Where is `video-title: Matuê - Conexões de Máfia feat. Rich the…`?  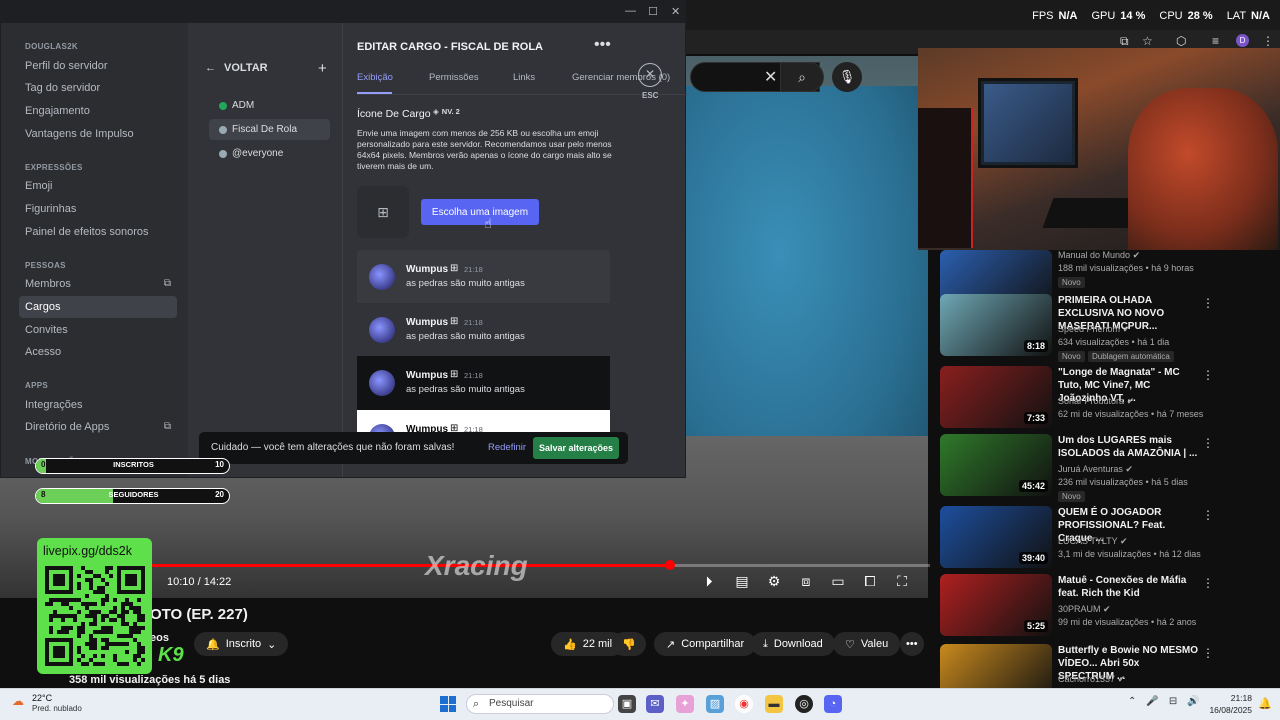
video-title: Matuê - Conexões de Máfia feat. Rich the… is located at coordinates (1128, 587).